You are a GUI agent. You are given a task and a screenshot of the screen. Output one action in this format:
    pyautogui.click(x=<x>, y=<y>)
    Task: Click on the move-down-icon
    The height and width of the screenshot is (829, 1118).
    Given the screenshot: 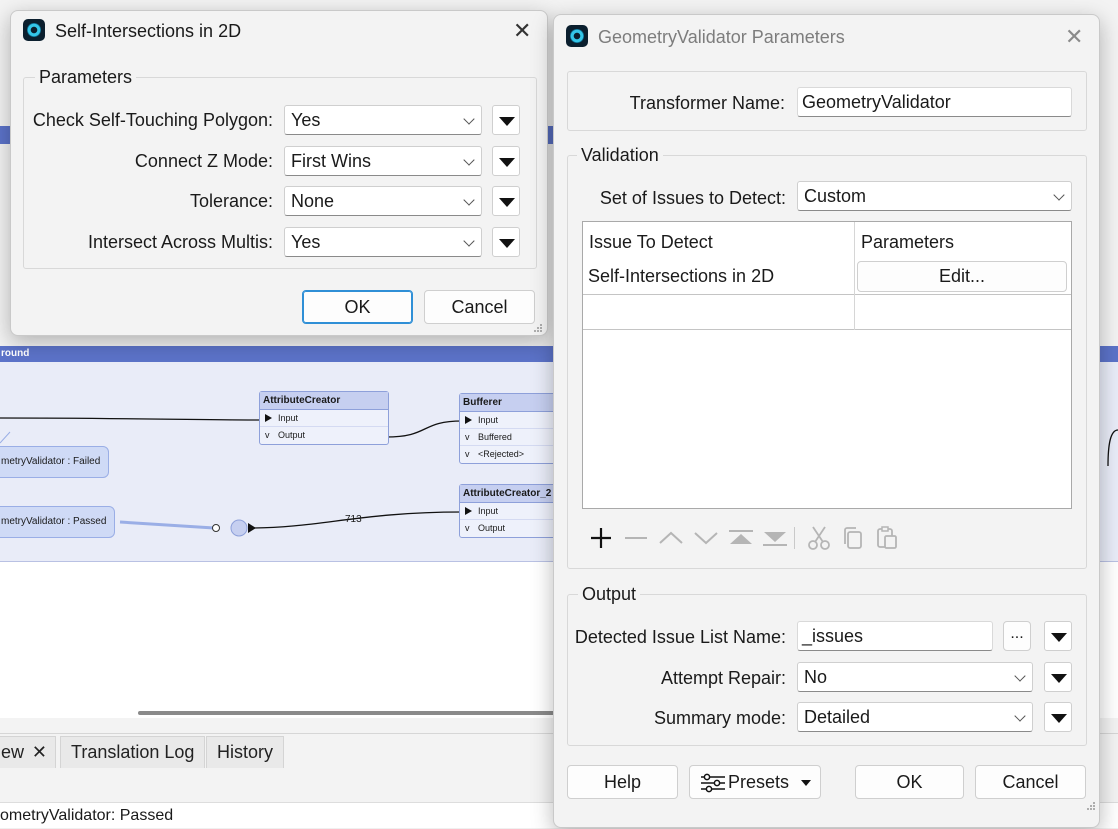 What is the action you would take?
    pyautogui.click(x=706, y=538)
    